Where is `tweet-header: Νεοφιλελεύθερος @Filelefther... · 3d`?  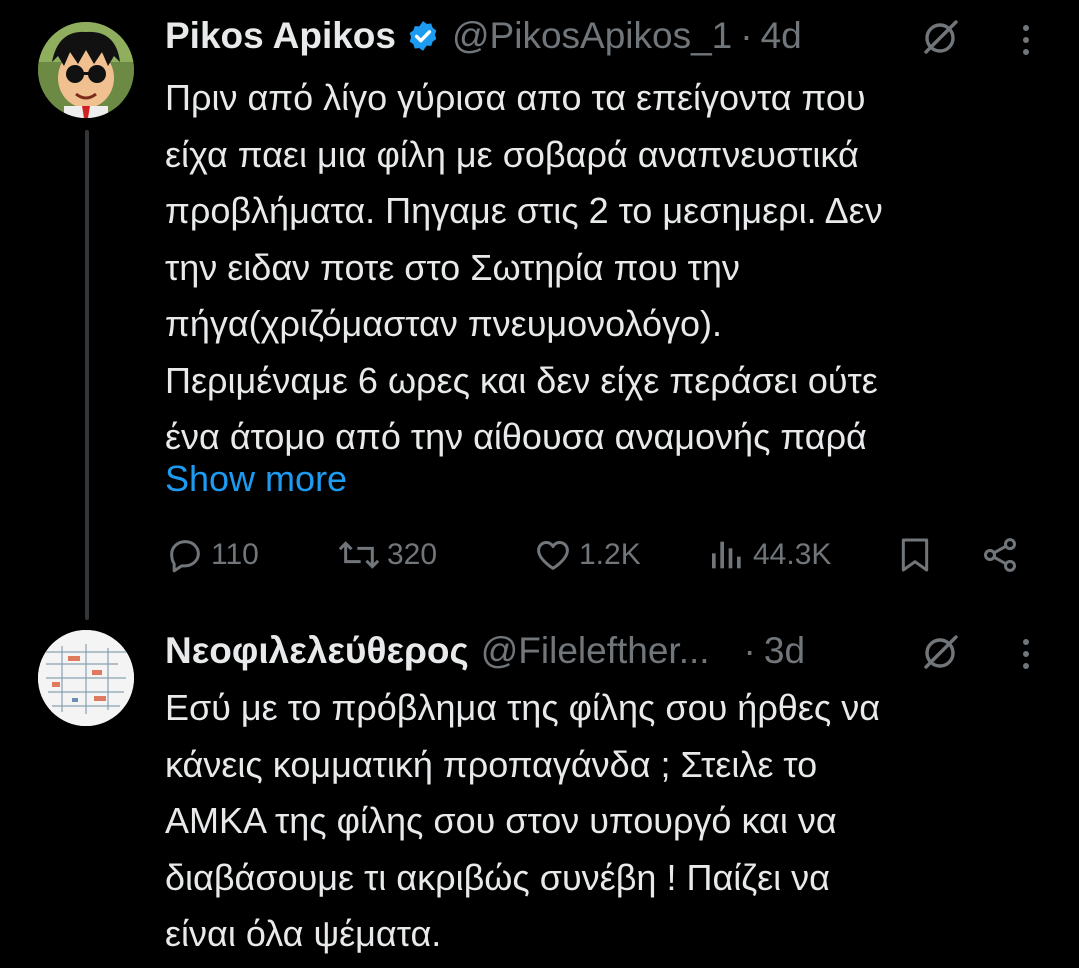 tweet-header: Νεοφιλελεύθερος @Filelefther... · 3d is located at coordinates (485, 651).